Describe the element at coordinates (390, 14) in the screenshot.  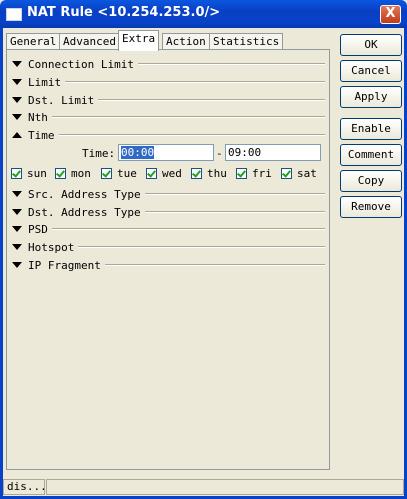
I see `close-button: X` at that location.